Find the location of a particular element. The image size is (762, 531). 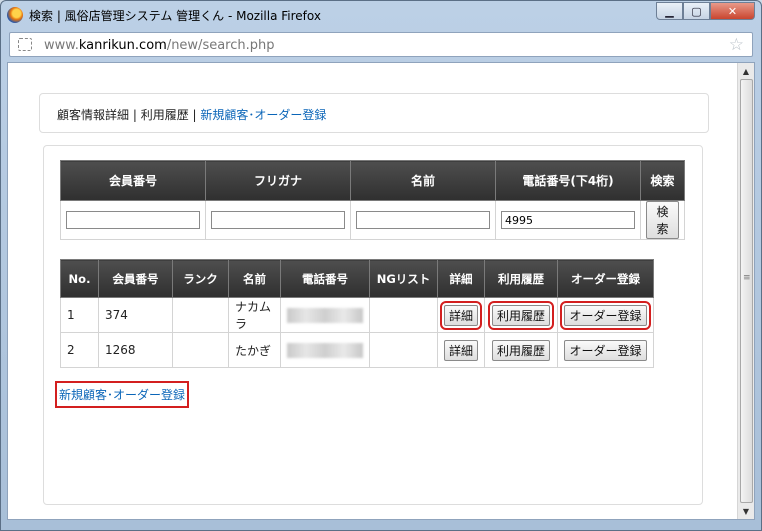

maximize-button: ▢ is located at coordinates (696, 11).